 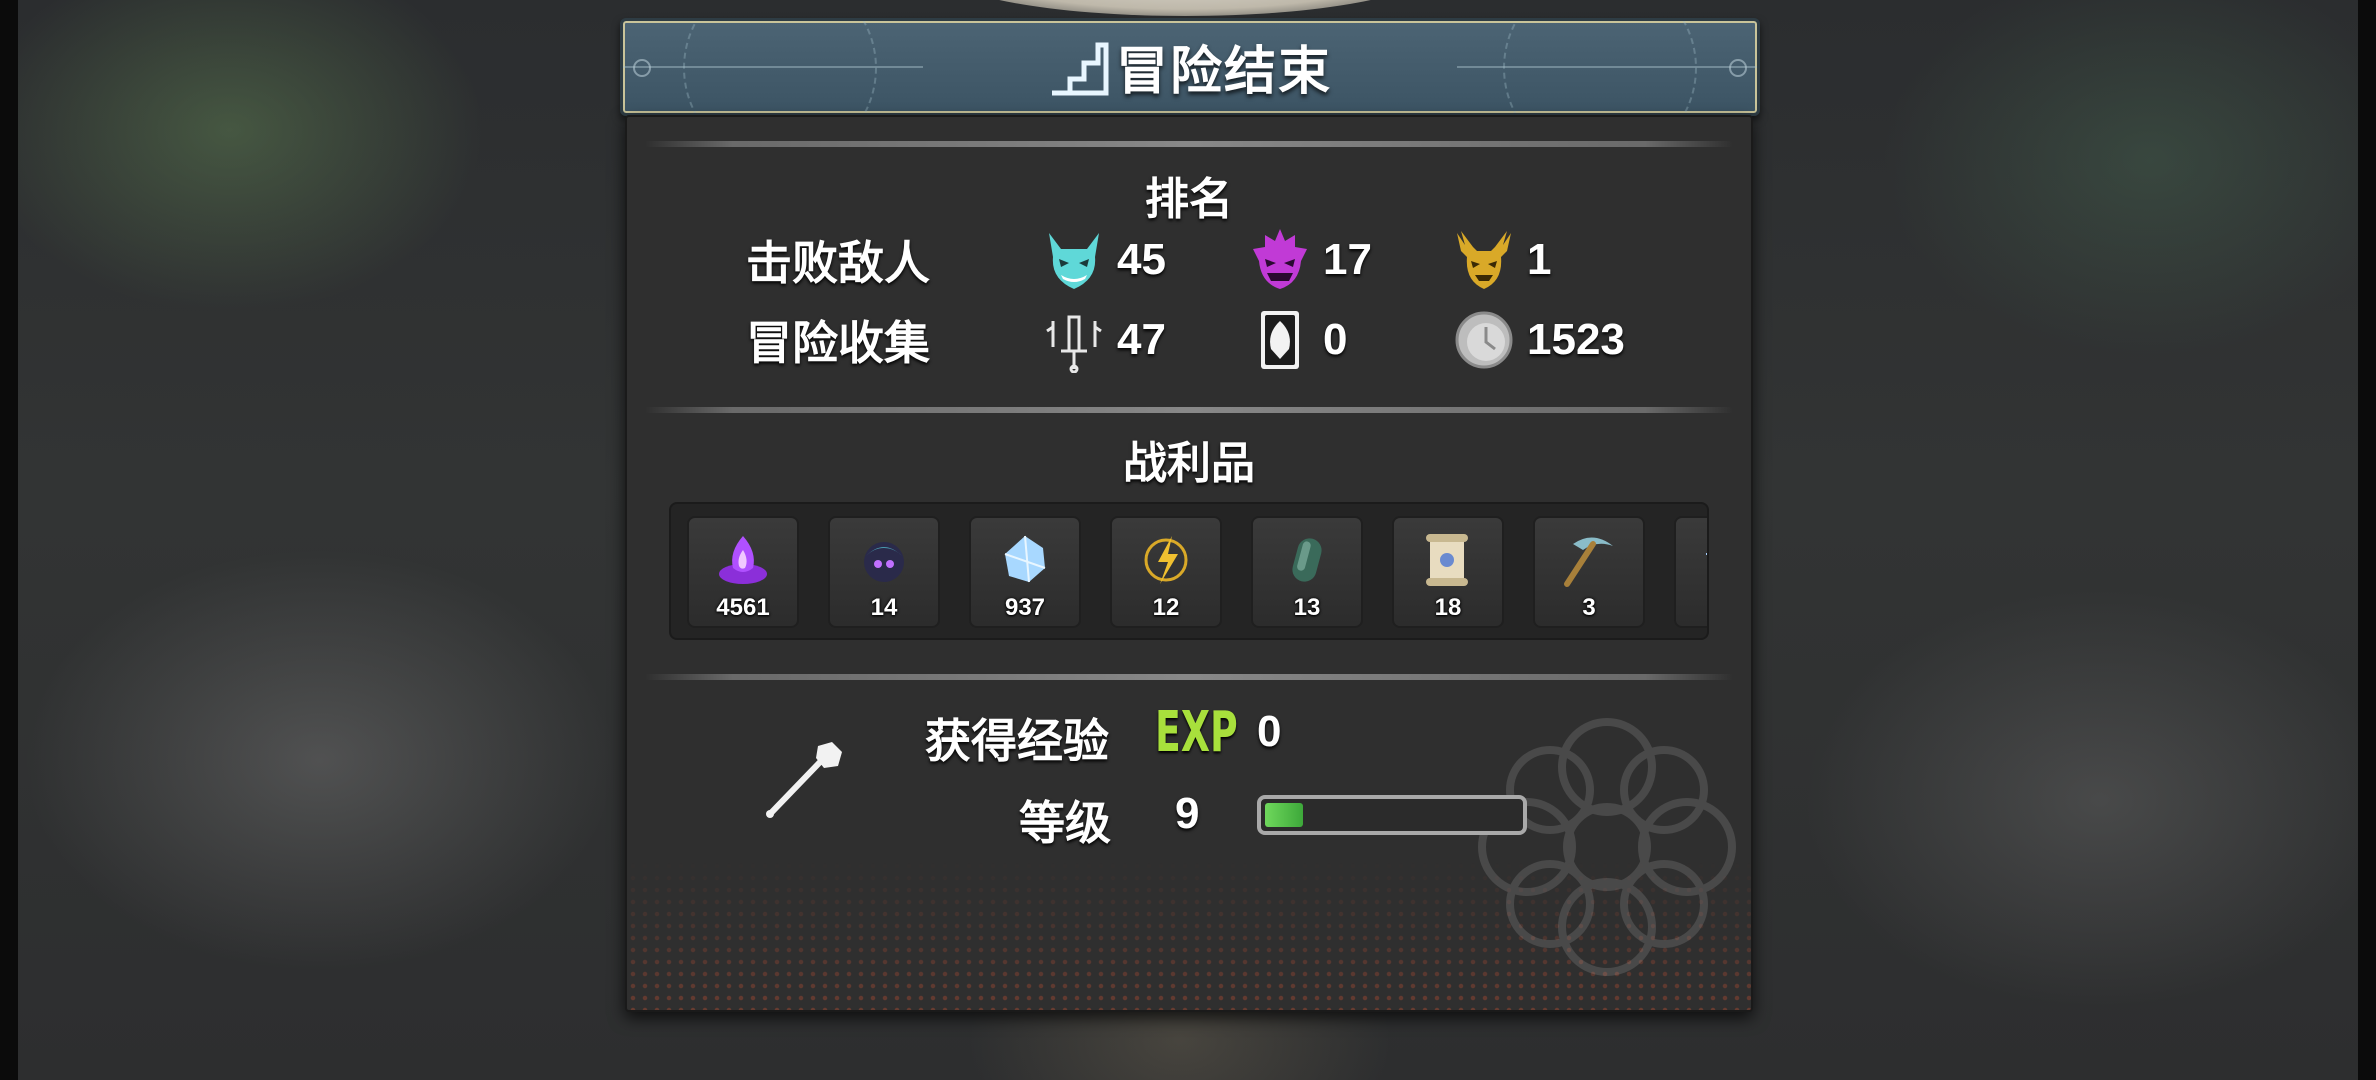 I want to click on green-capsule-icon, so click(x=1307, y=560).